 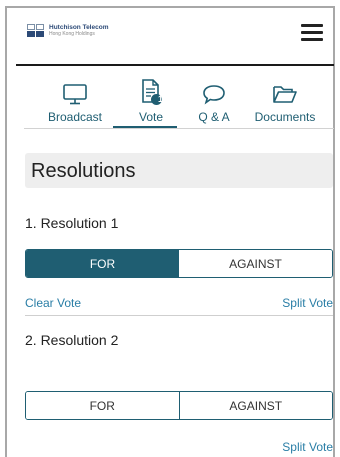 I want to click on clear-vote-link: Clear Vote, so click(x=53, y=303).